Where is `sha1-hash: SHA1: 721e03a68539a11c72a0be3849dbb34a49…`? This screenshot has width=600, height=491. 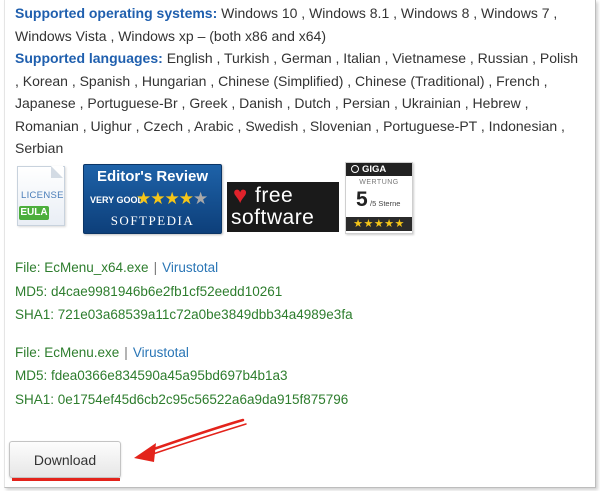
sha1-hash: SHA1: 721e03a68539a11c72a0be3849dbb34a49… is located at coordinates (184, 314).